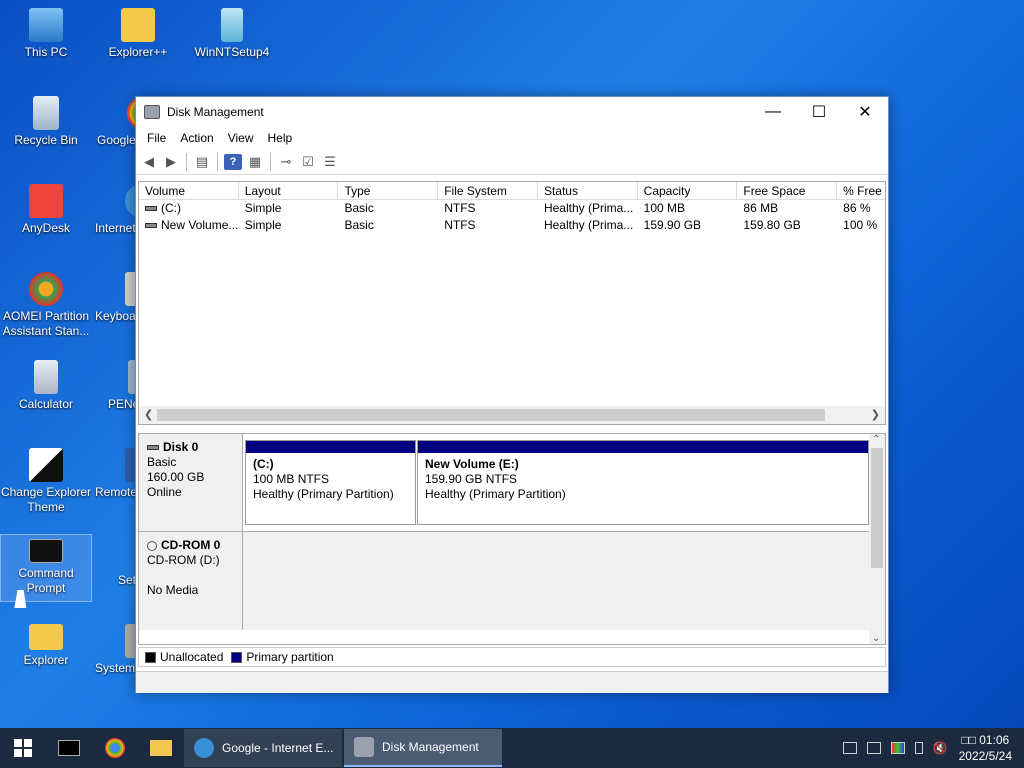 The image size is (1024, 768). What do you see at coordinates (23, 748) in the screenshot?
I see `start-button` at bounding box center [23, 748].